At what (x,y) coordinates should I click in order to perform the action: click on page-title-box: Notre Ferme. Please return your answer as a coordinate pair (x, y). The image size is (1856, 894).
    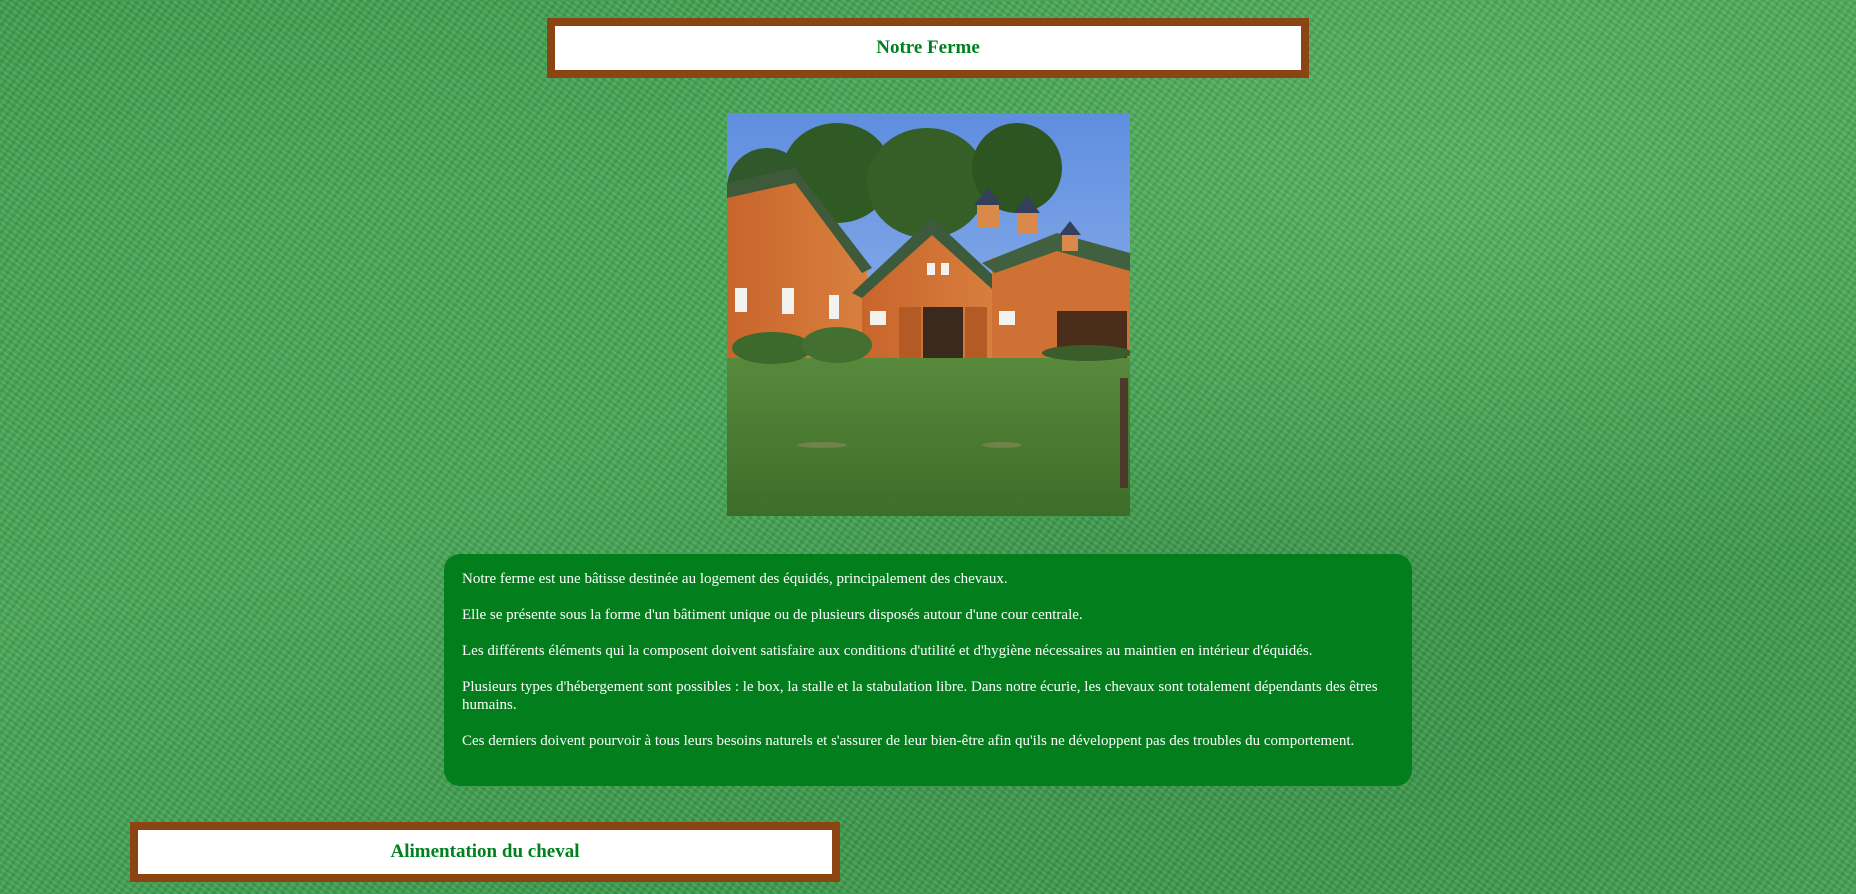
    Looking at the image, I should click on (928, 48).